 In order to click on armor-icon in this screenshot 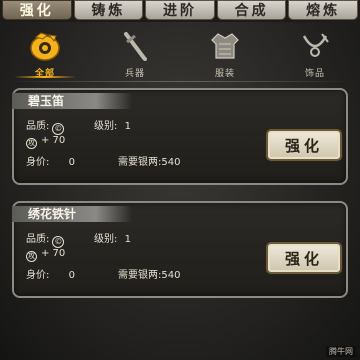, I will do `click(225, 46)`.